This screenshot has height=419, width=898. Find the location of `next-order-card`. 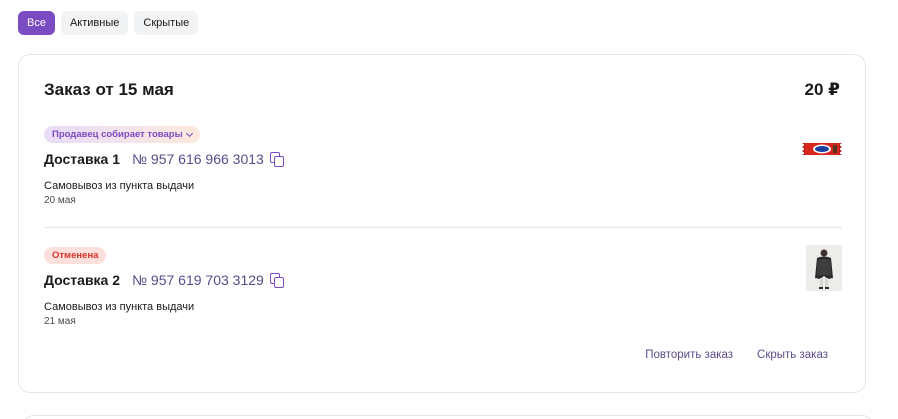

next-order-card is located at coordinates (448, 417).